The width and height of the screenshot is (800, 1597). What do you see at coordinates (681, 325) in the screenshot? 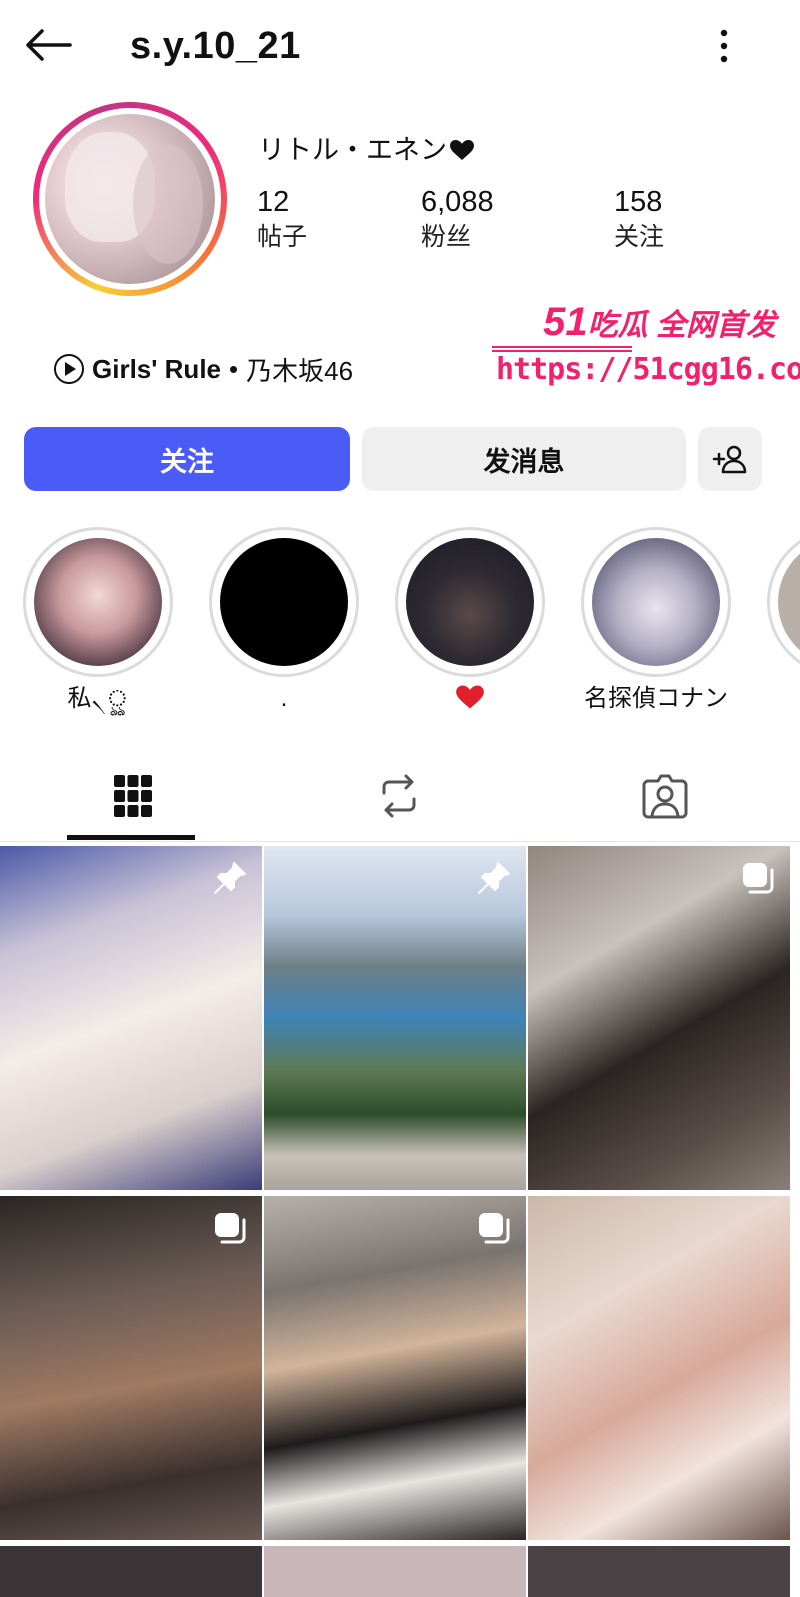
I see `watermark-tagline: 吃瓜 全网首发` at bounding box center [681, 325].